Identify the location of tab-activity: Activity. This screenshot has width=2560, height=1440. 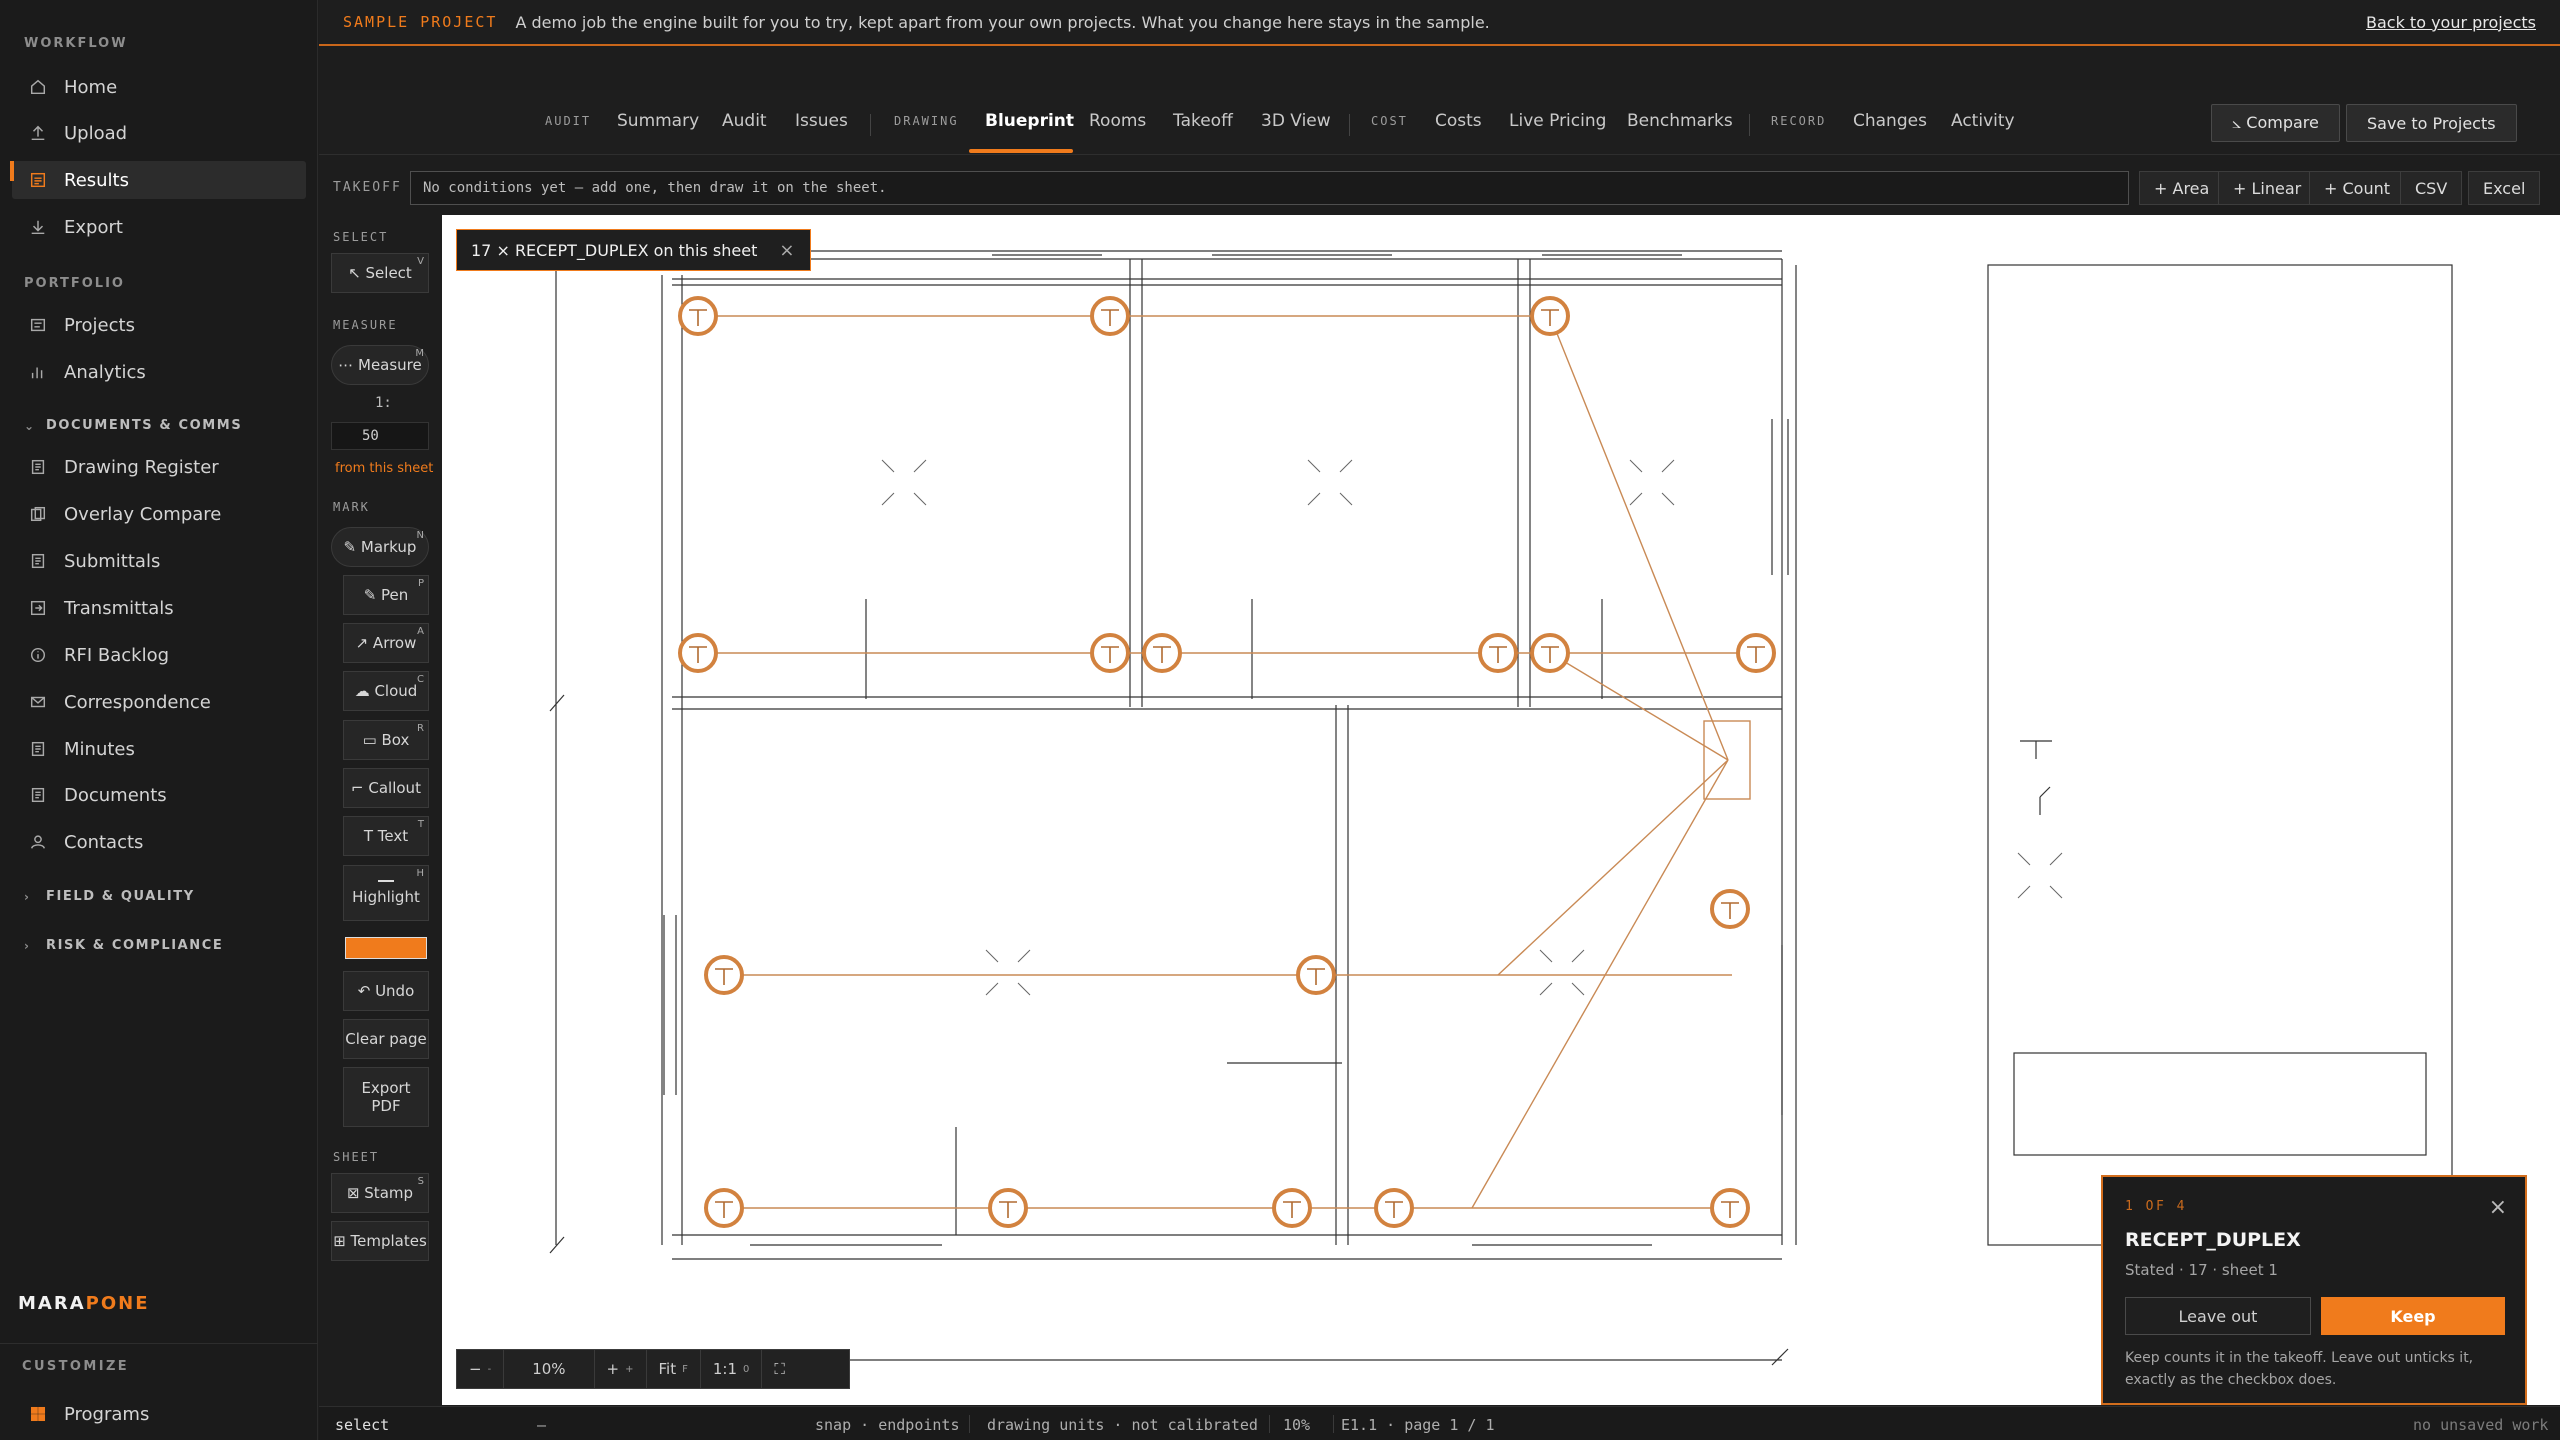
(1983, 121).